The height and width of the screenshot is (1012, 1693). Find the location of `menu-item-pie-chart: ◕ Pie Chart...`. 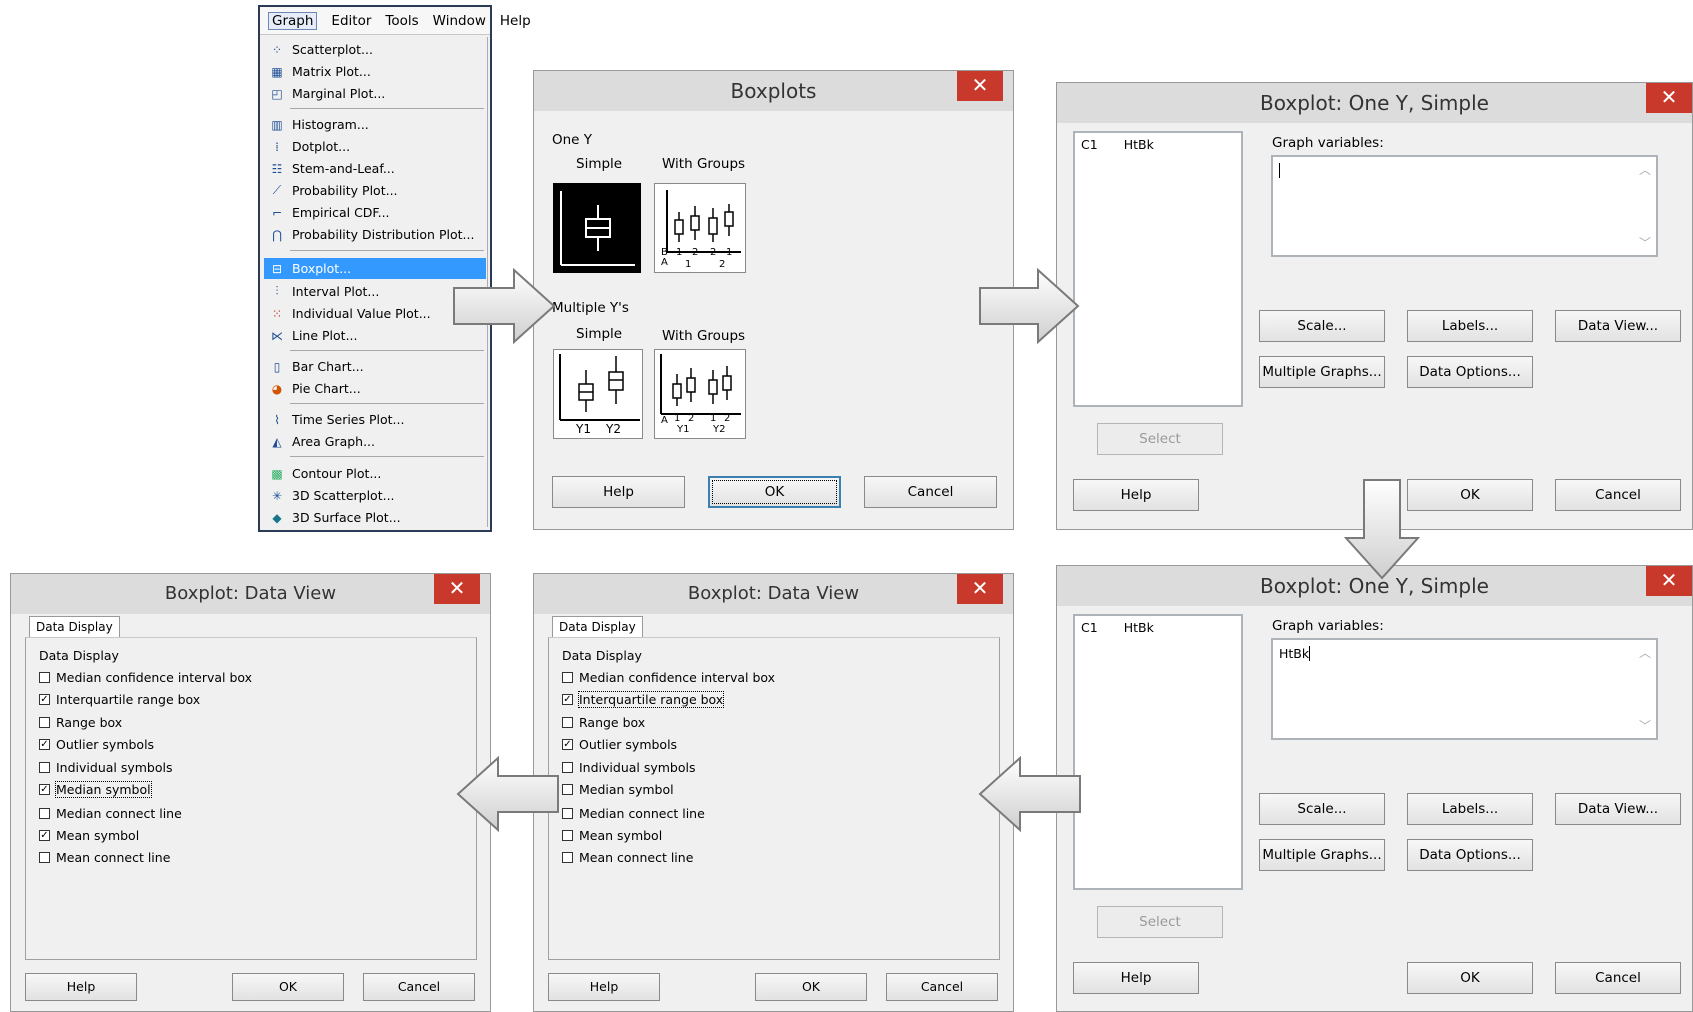

menu-item-pie-chart: ◕ Pie Chart... is located at coordinates (375, 388).